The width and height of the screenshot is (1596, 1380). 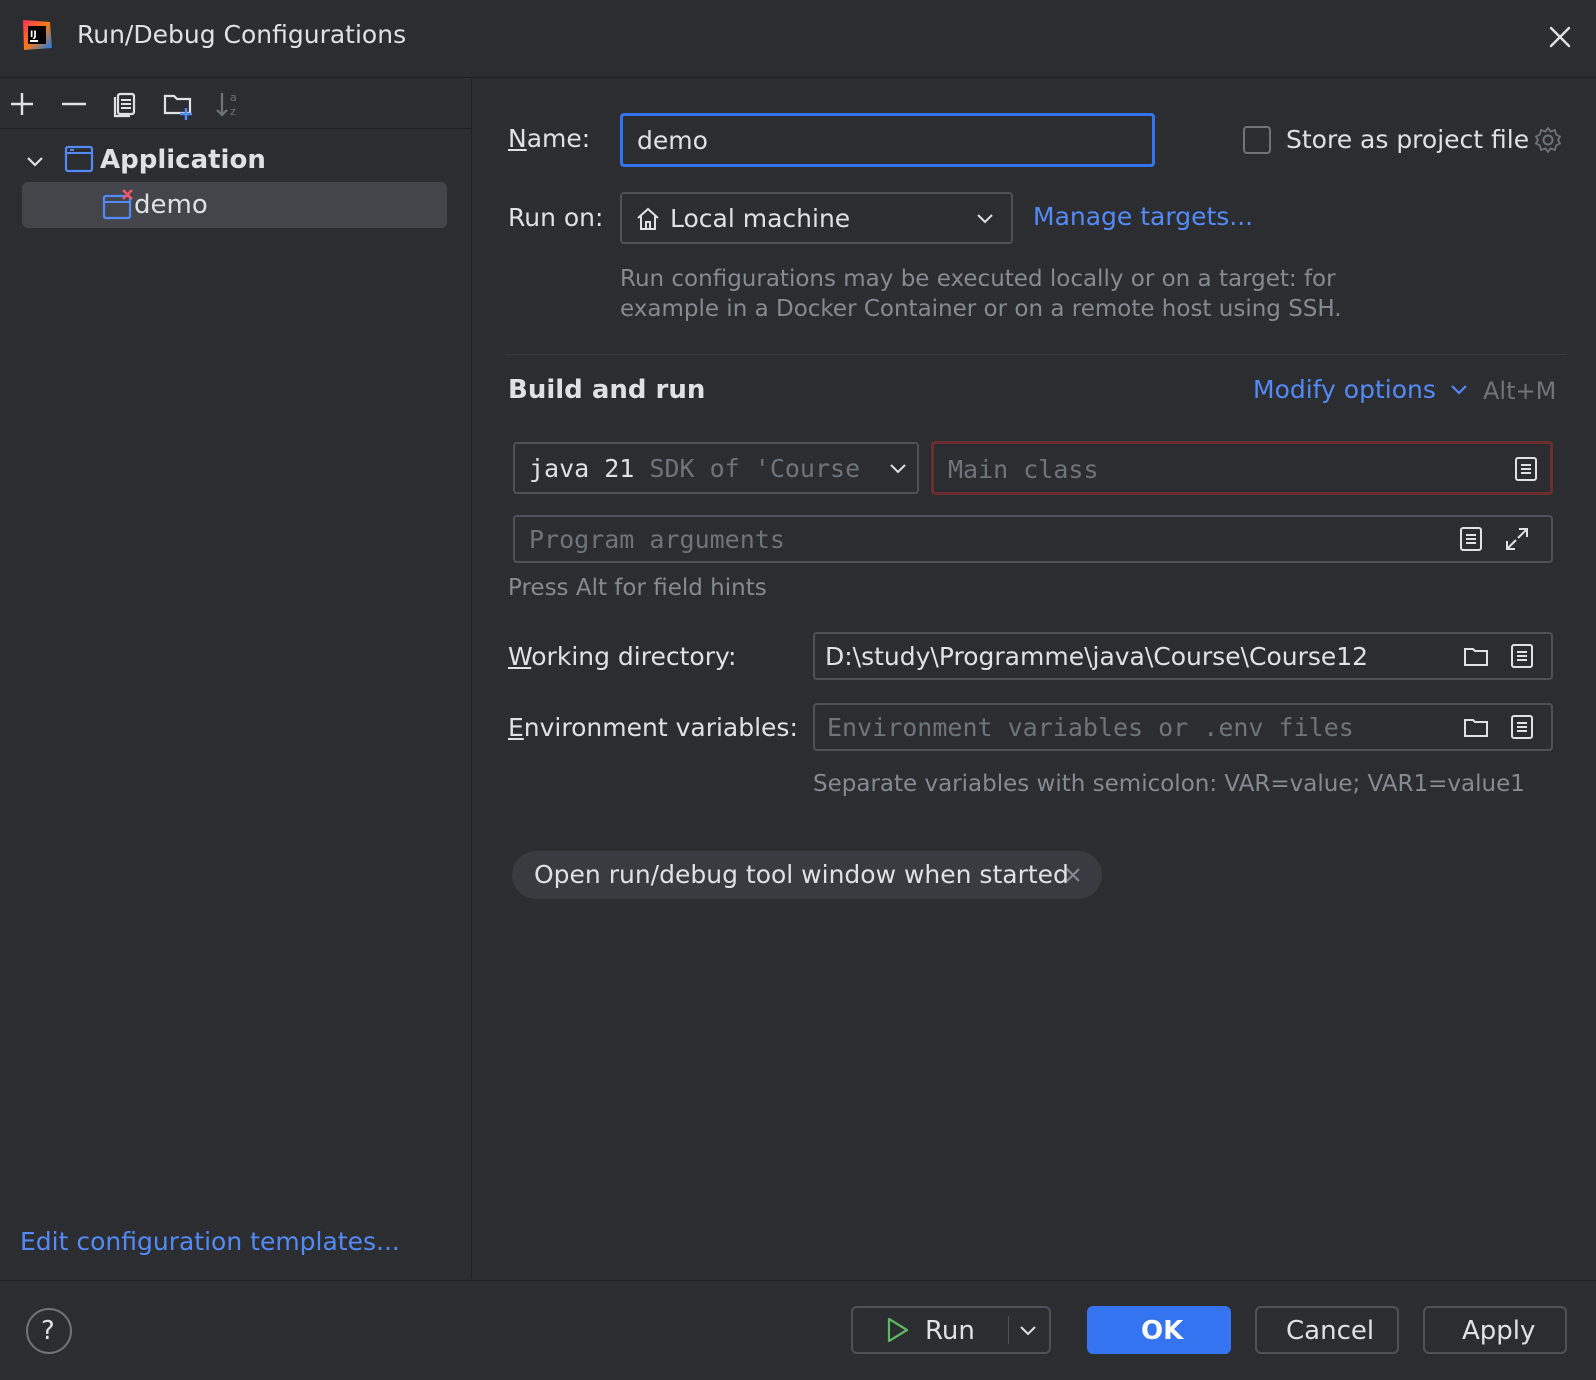 I want to click on run-on-label: Run on:, so click(x=556, y=217).